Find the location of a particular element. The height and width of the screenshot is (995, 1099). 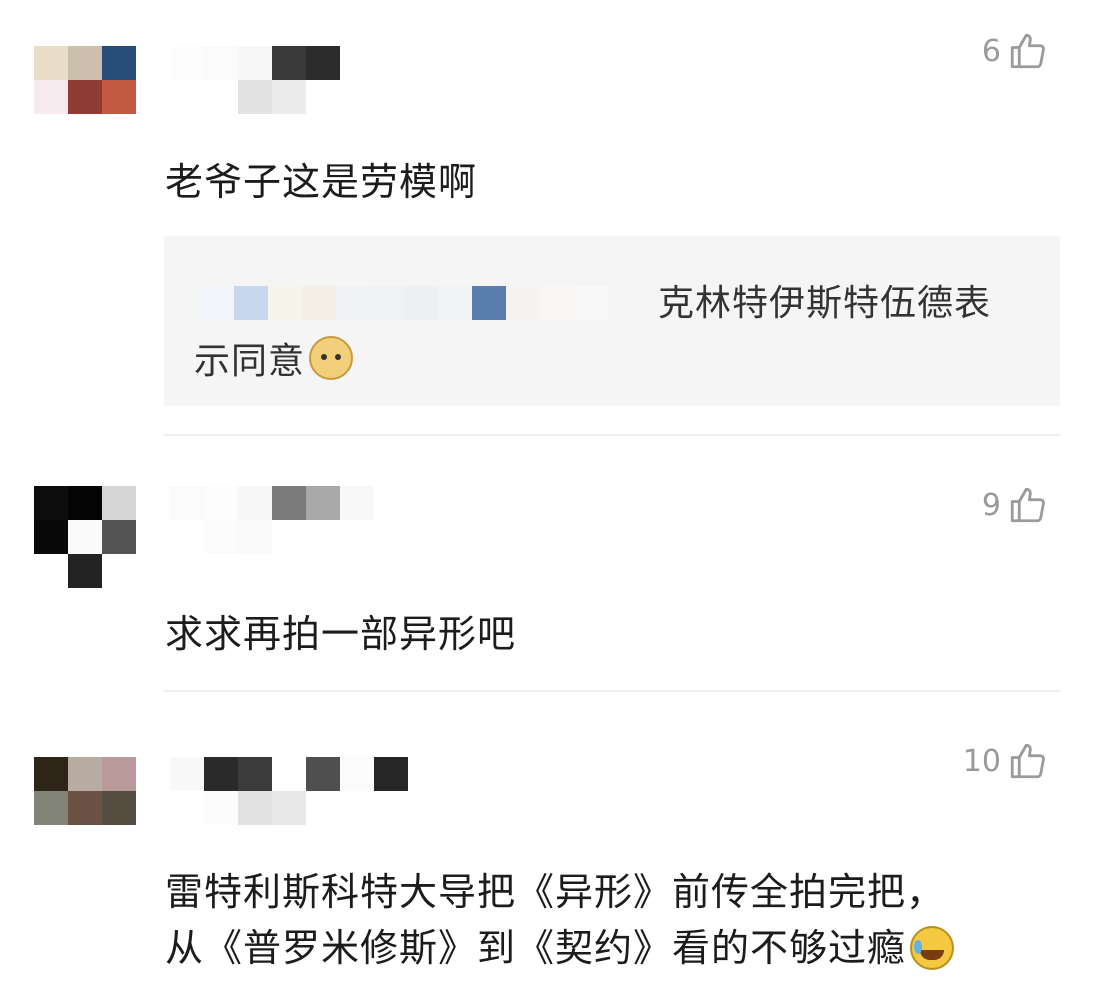

like-count: 9 is located at coordinates (991, 505).